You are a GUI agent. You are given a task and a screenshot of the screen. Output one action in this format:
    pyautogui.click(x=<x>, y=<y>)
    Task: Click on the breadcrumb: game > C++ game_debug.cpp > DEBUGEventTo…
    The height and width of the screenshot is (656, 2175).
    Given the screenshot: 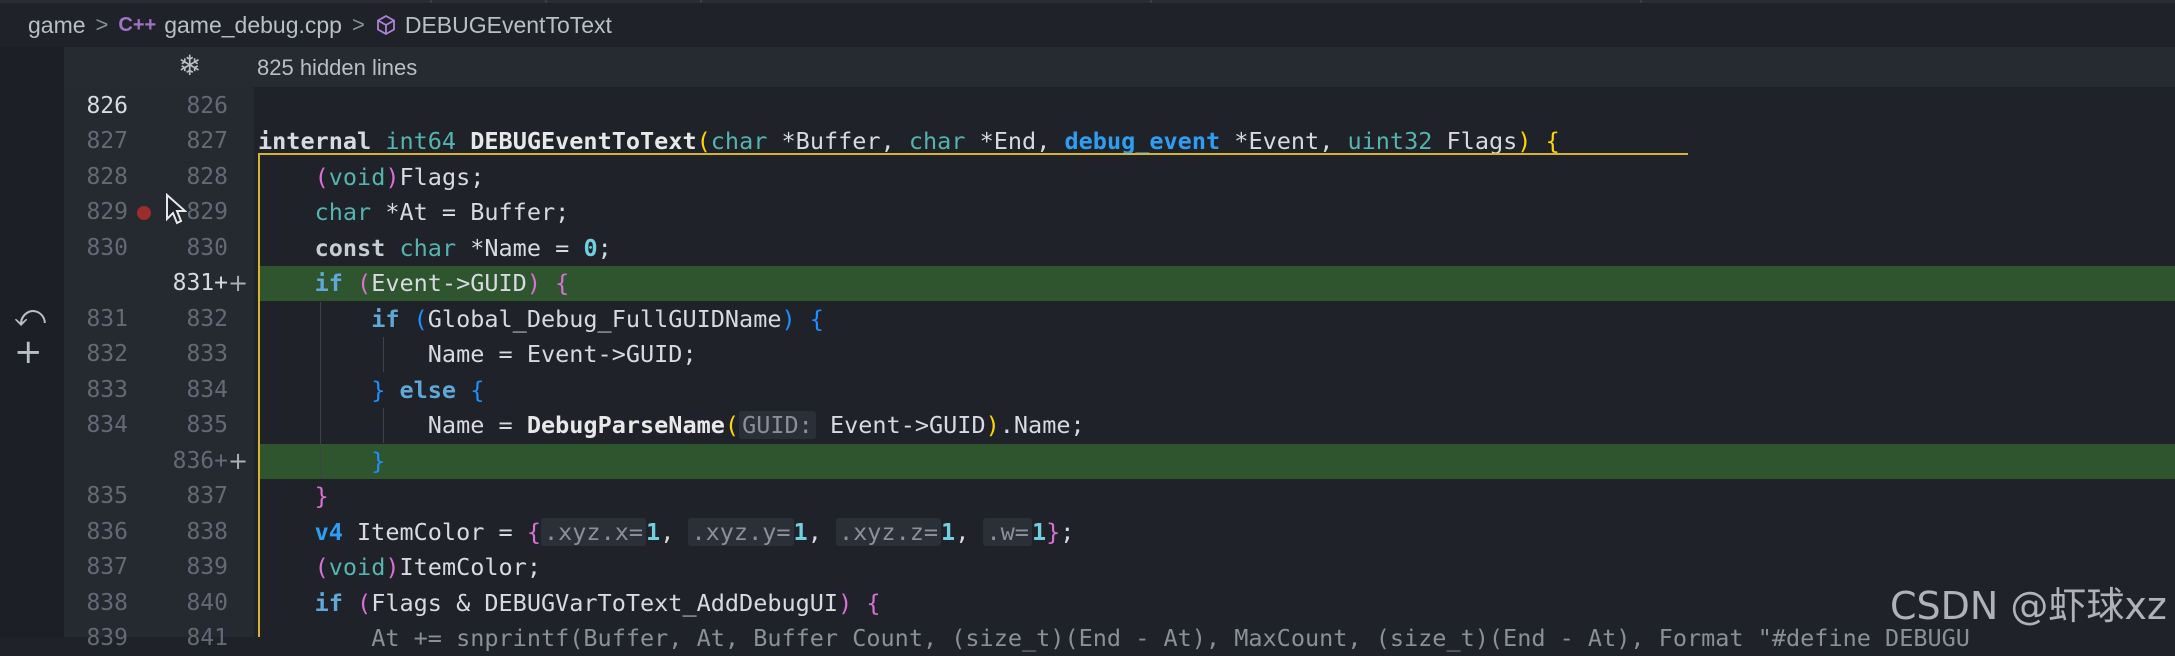 What is the action you would take?
    pyautogui.click(x=1087, y=25)
    